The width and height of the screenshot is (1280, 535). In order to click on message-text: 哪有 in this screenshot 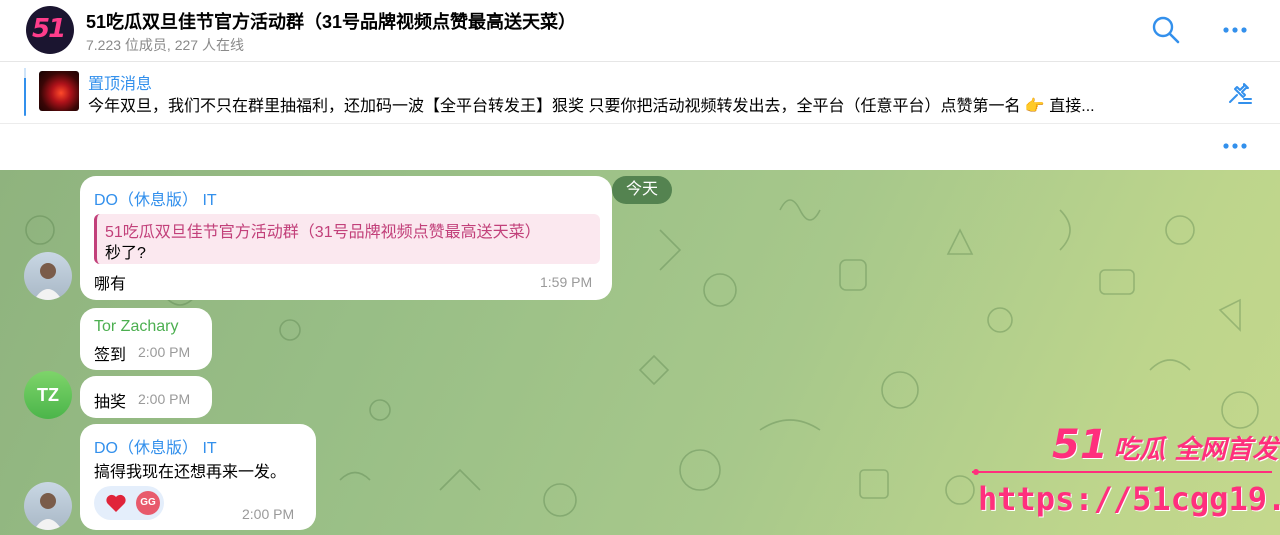, I will do `click(110, 284)`.